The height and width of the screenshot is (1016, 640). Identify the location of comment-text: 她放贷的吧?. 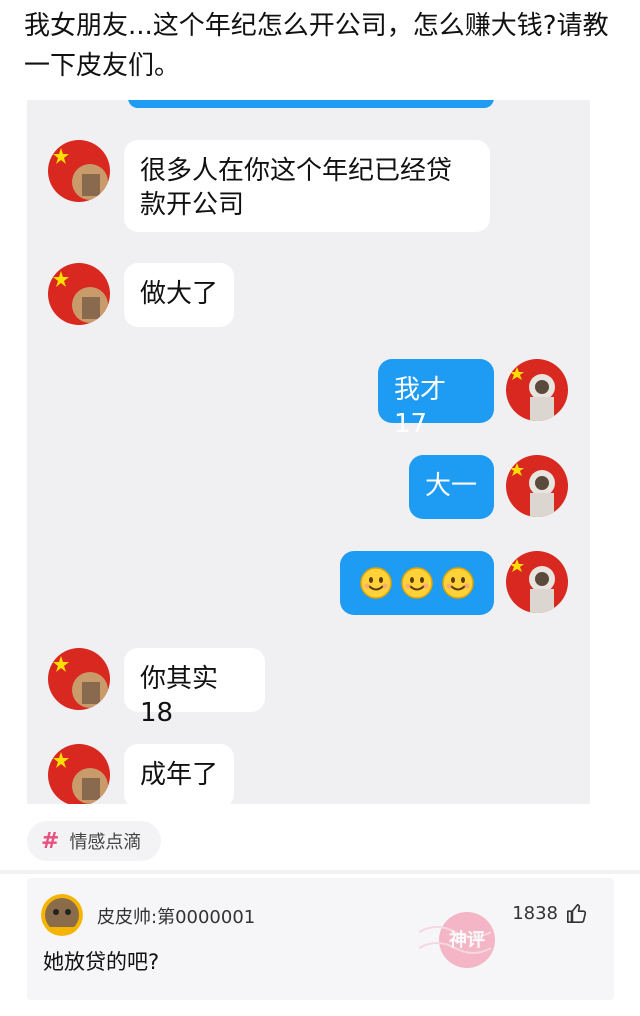
(101, 962).